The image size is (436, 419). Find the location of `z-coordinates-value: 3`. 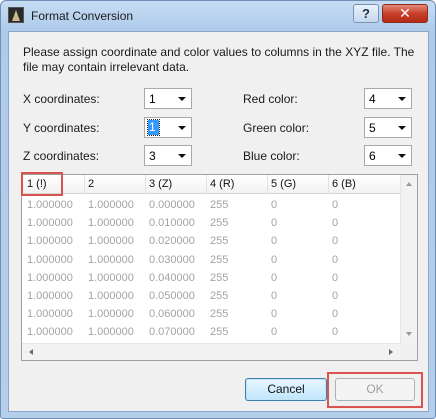

z-coordinates-value: 3 is located at coordinates (152, 156).